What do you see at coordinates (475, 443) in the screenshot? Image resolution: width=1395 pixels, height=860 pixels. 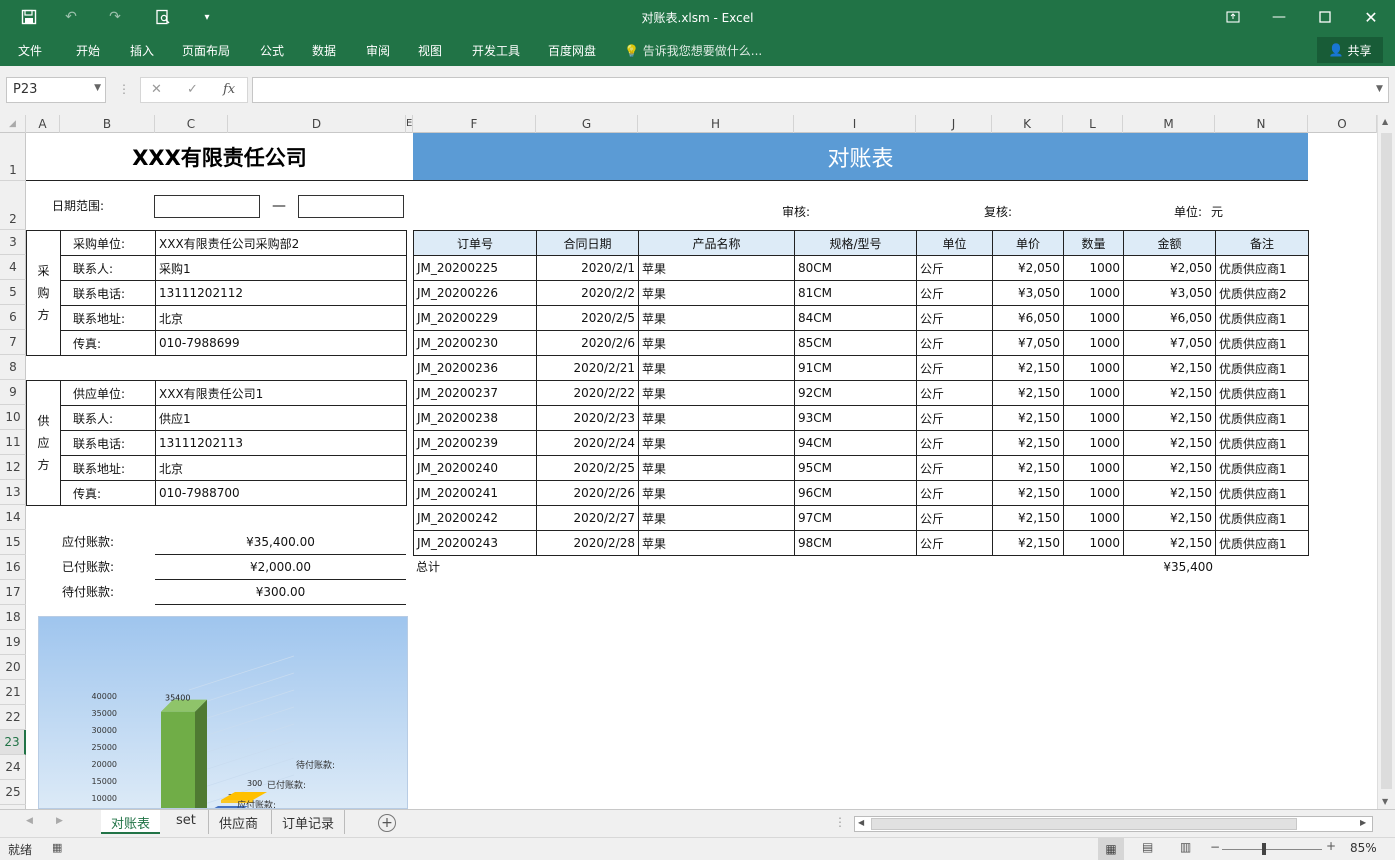 I see `order-cell: JM_20200239` at bounding box center [475, 443].